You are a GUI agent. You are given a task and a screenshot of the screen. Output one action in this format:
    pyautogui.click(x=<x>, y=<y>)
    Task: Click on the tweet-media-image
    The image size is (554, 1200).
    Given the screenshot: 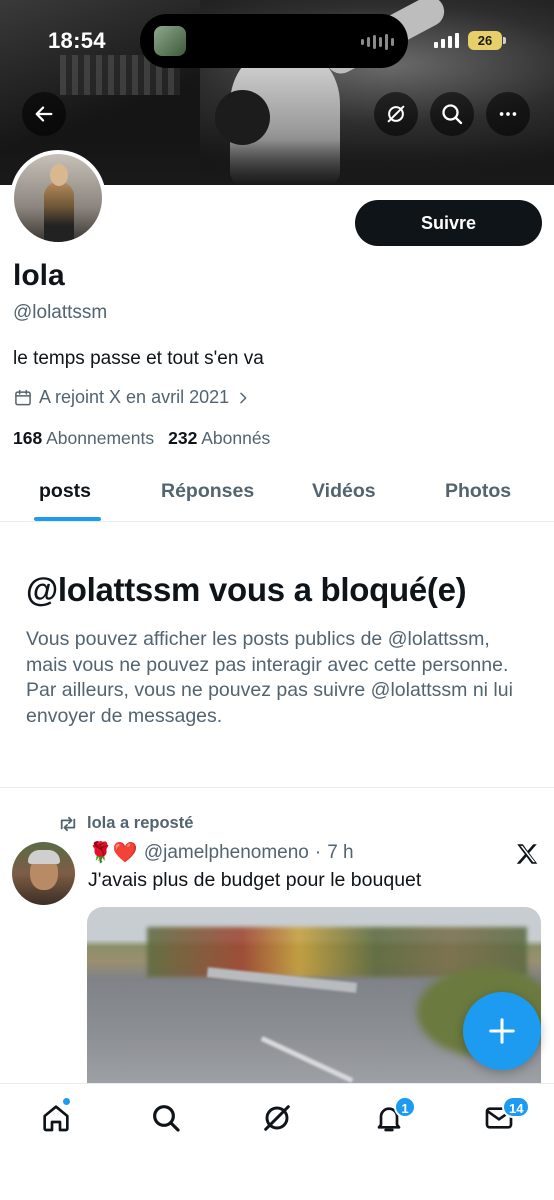 What is the action you would take?
    pyautogui.click(x=314, y=997)
    